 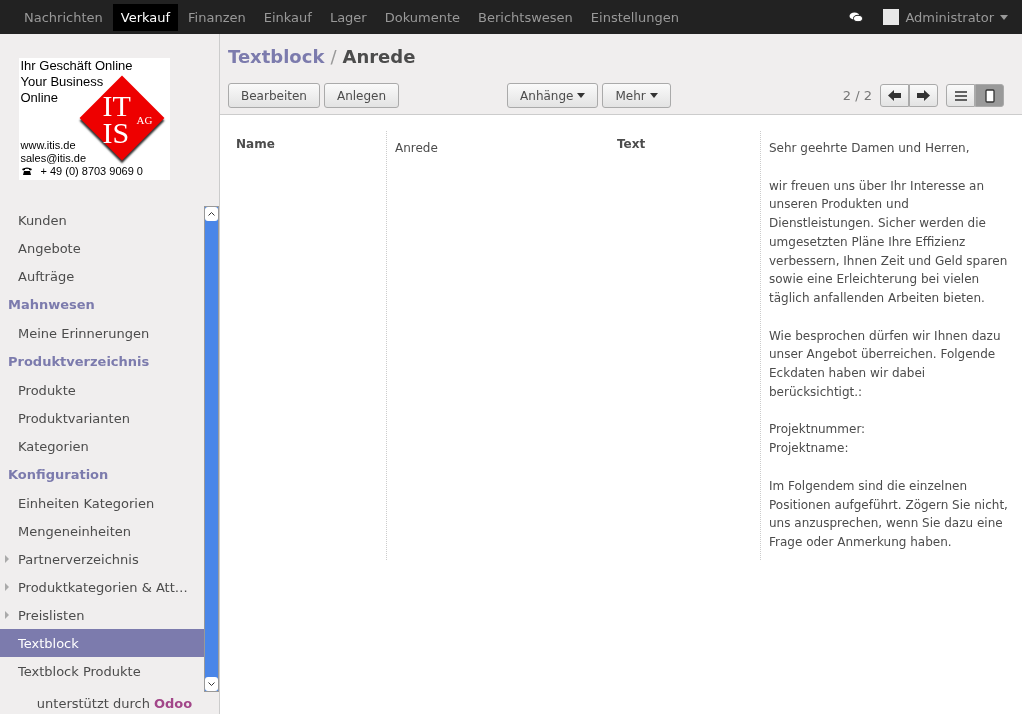 I want to click on menu-section-header: Konfiguration, so click(x=58, y=475).